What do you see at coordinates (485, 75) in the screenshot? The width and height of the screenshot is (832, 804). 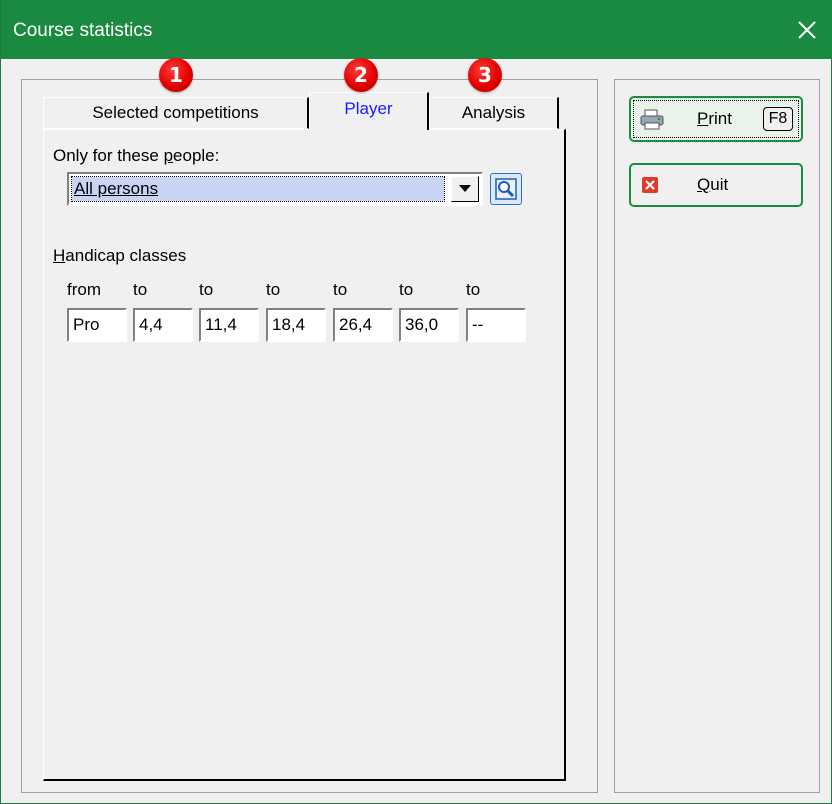 I see `badge-3: 3` at bounding box center [485, 75].